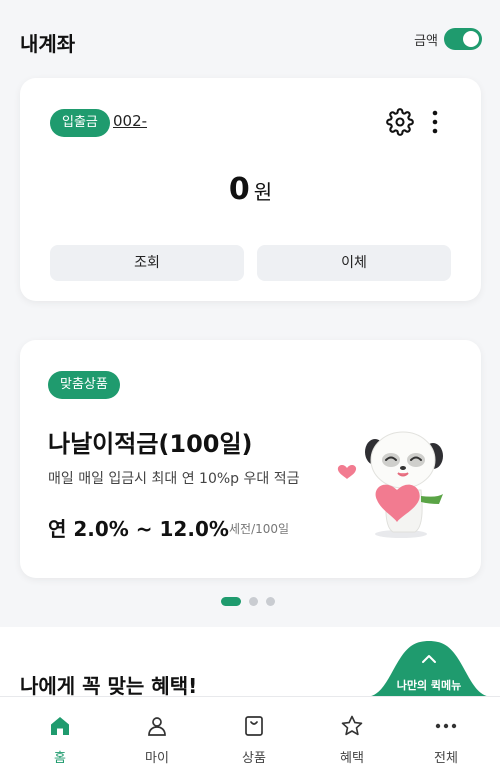 The image size is (500, 774). Describe the element at coordinates (254, 726) in the screenshot. I see `shopping-bag-icon` at that location.